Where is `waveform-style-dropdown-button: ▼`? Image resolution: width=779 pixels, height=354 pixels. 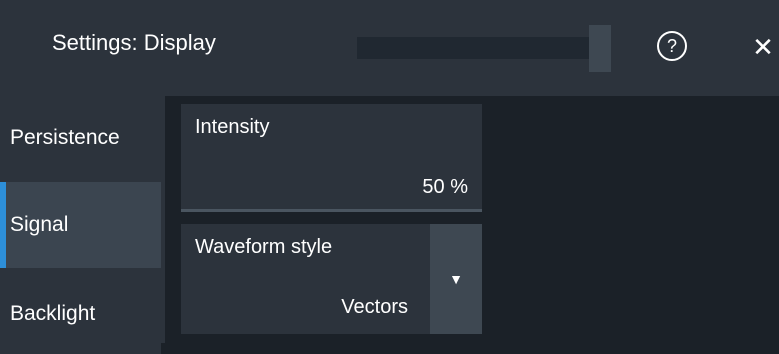
waveform-style-dropdown-button: ▼ is located at coordinates (456, 279).